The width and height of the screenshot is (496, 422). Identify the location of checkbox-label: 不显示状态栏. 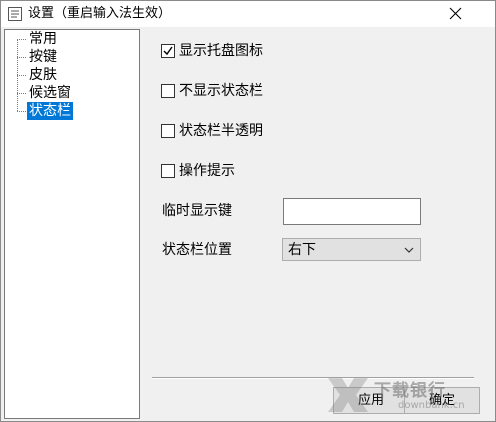
(221, 91).